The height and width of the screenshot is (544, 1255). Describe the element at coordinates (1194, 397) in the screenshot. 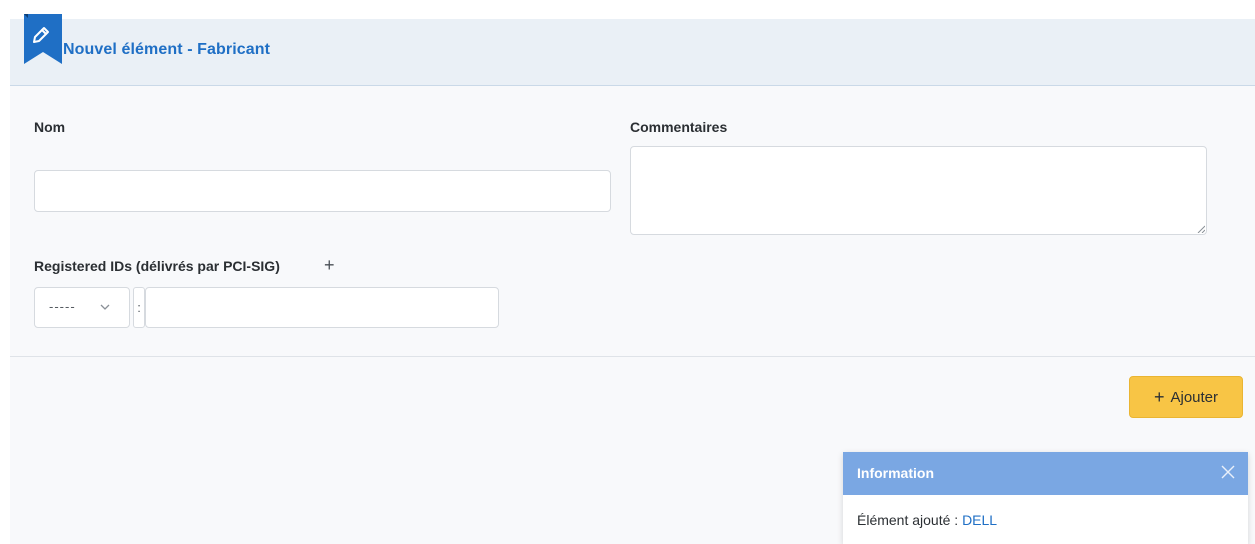

I see `add-button-label: Ajouter` at that location.